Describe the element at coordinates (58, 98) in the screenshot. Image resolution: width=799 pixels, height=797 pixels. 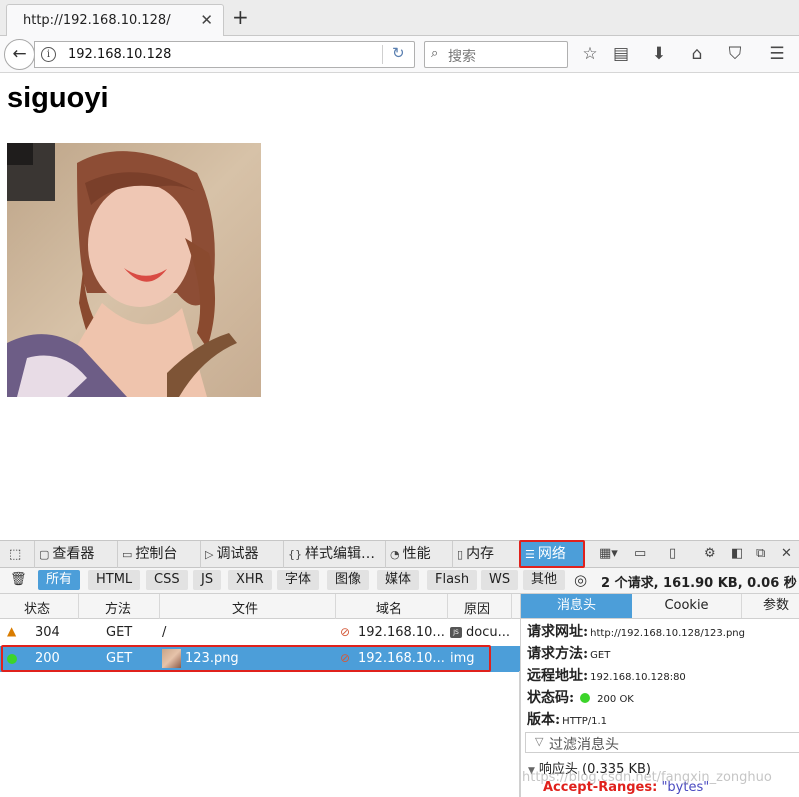
I see `page-heading: siguoyi` at that location.